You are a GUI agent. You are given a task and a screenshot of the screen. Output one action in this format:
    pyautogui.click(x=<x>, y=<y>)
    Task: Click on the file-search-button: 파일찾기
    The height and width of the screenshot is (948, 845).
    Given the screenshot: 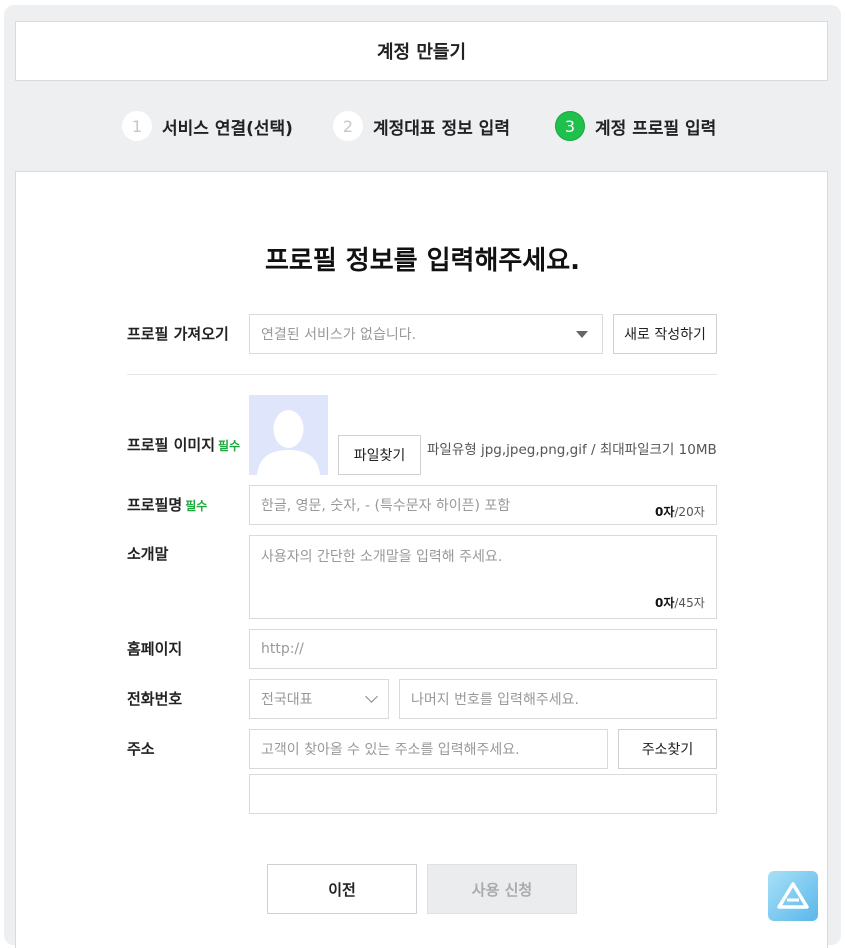 What is the action you would take?
    pyautogui.click(x=379, y=455)
    